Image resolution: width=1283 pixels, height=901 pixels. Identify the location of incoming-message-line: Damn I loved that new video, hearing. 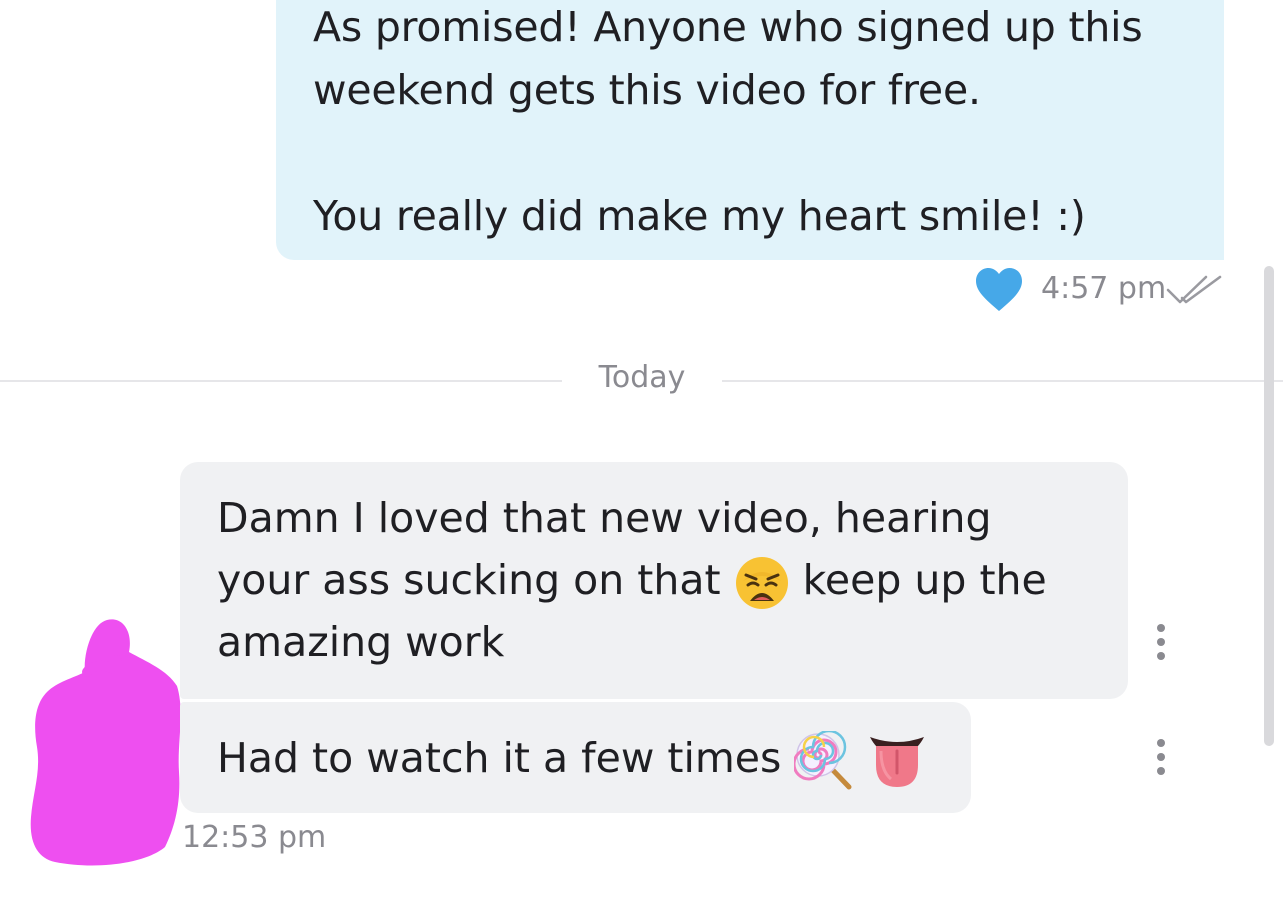
(604, 518).